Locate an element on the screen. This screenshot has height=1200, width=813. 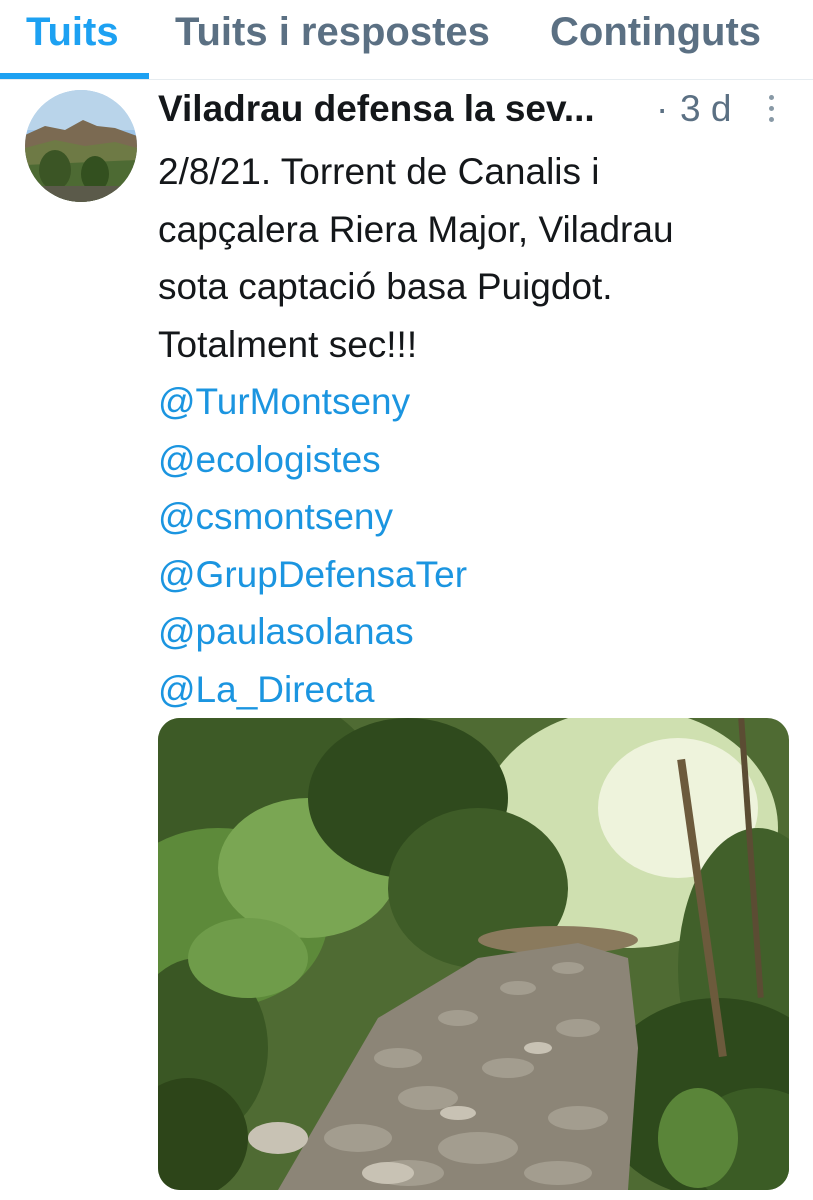
active-tab-indicator is located at coordinates (74, 76).